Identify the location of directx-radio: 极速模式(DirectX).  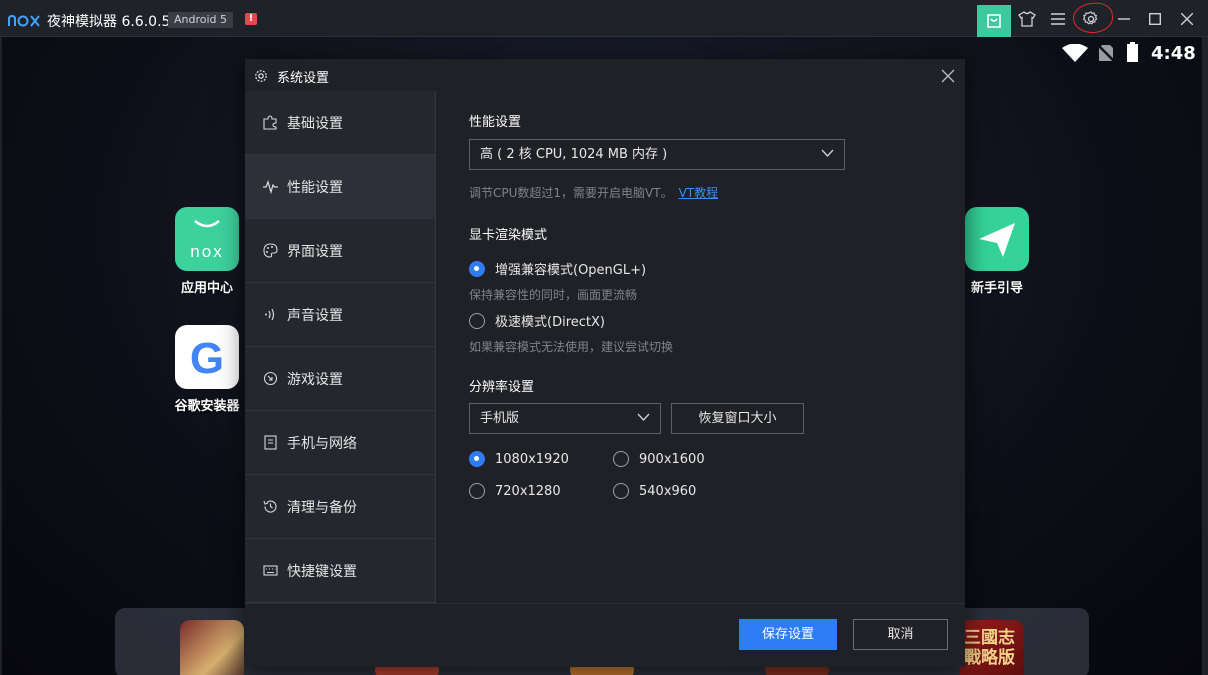
(537, 320).